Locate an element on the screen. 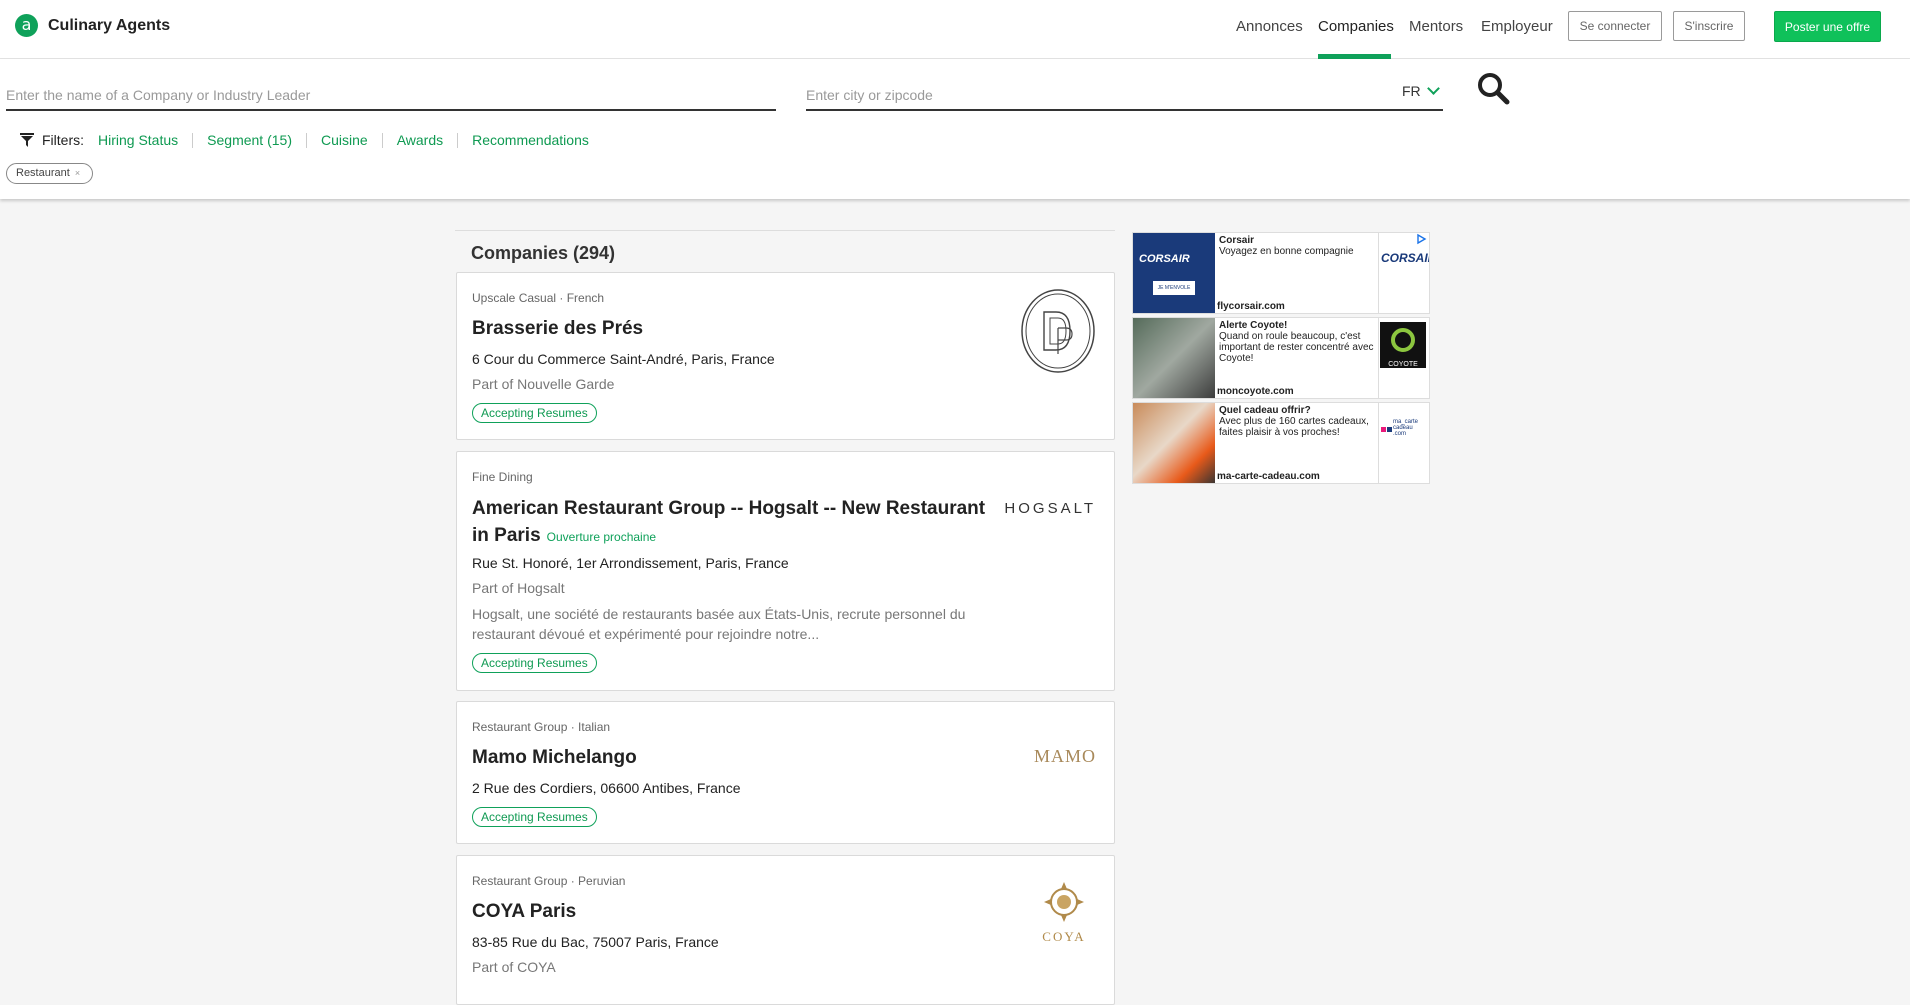 This screenshot has width=1910, height=1005. ad-title: Quel cadeau offrir? is located at coordinates (1265, 410).